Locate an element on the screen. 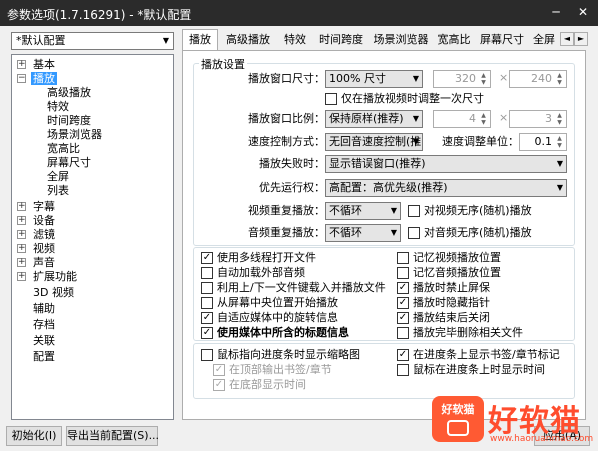 The image size is (598, 451). prev-next-key-checkbox: 利用上/下一文件键载入并播放文件 is located at coordinates (293, 288).